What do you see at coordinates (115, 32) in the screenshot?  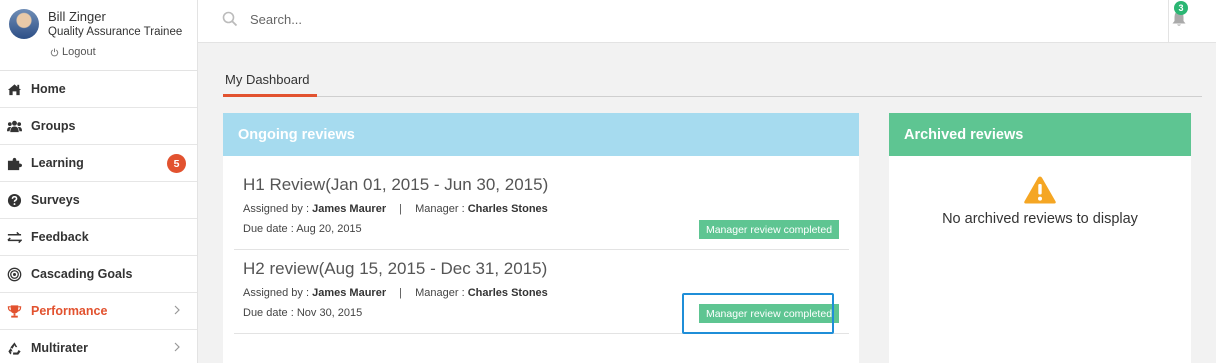 I see `user-role: Quality Assurance Trainee` at bounding box center [115, 32].